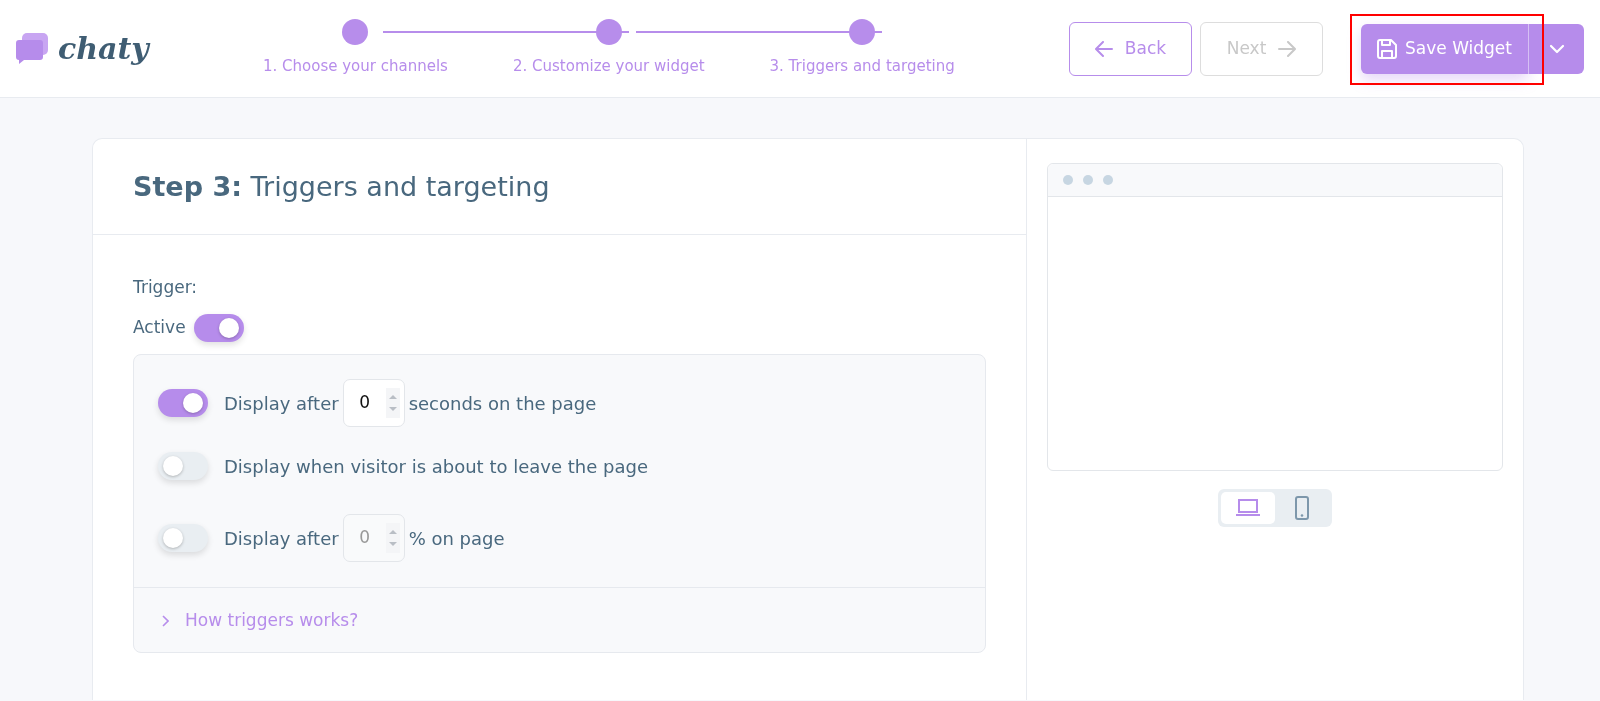 The width and height of the screenshot is (1600, 701). I want to click on rule-text: seconds on the page, so click(502, 403).